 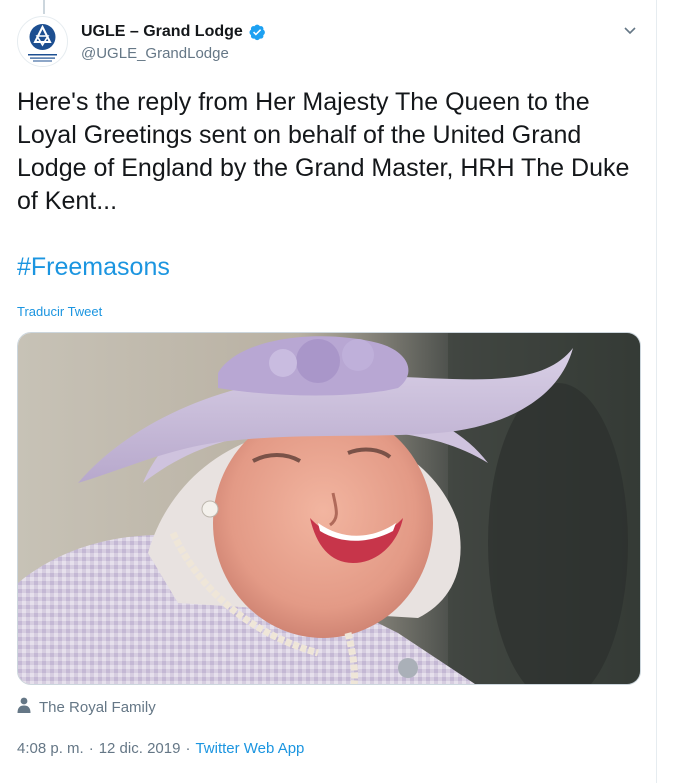 What do you see at coordinates (59, 311) in the screenshot?
I see `translate-tweet-link: Traducir Tweet` at bounding box center [59, 311].